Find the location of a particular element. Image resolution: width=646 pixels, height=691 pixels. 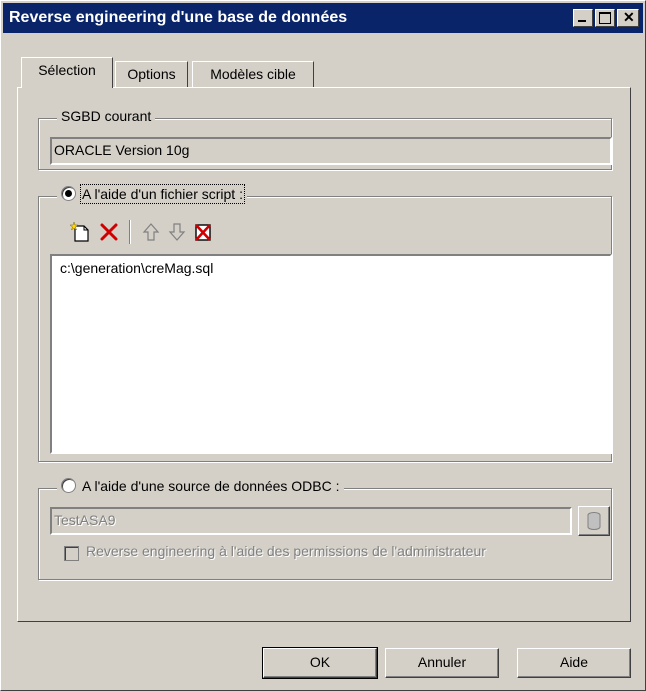

ok-button: OK is located at coordinates (320, 663).